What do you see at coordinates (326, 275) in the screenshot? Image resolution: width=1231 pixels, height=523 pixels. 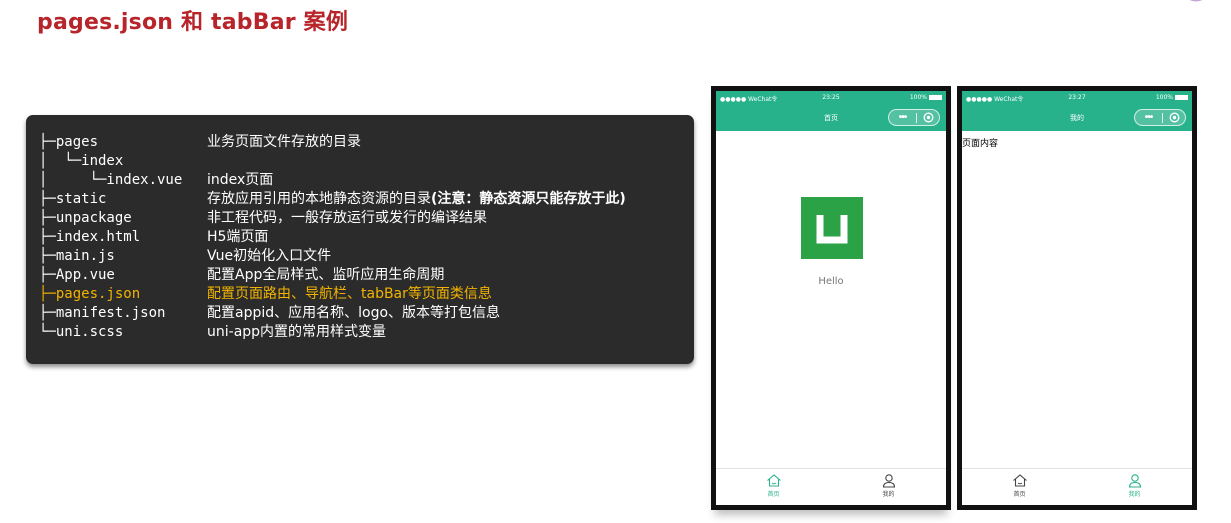 I see `tree-desc: 配置App全局样式、监听应用生命周期` at bounding box center [326, 275].